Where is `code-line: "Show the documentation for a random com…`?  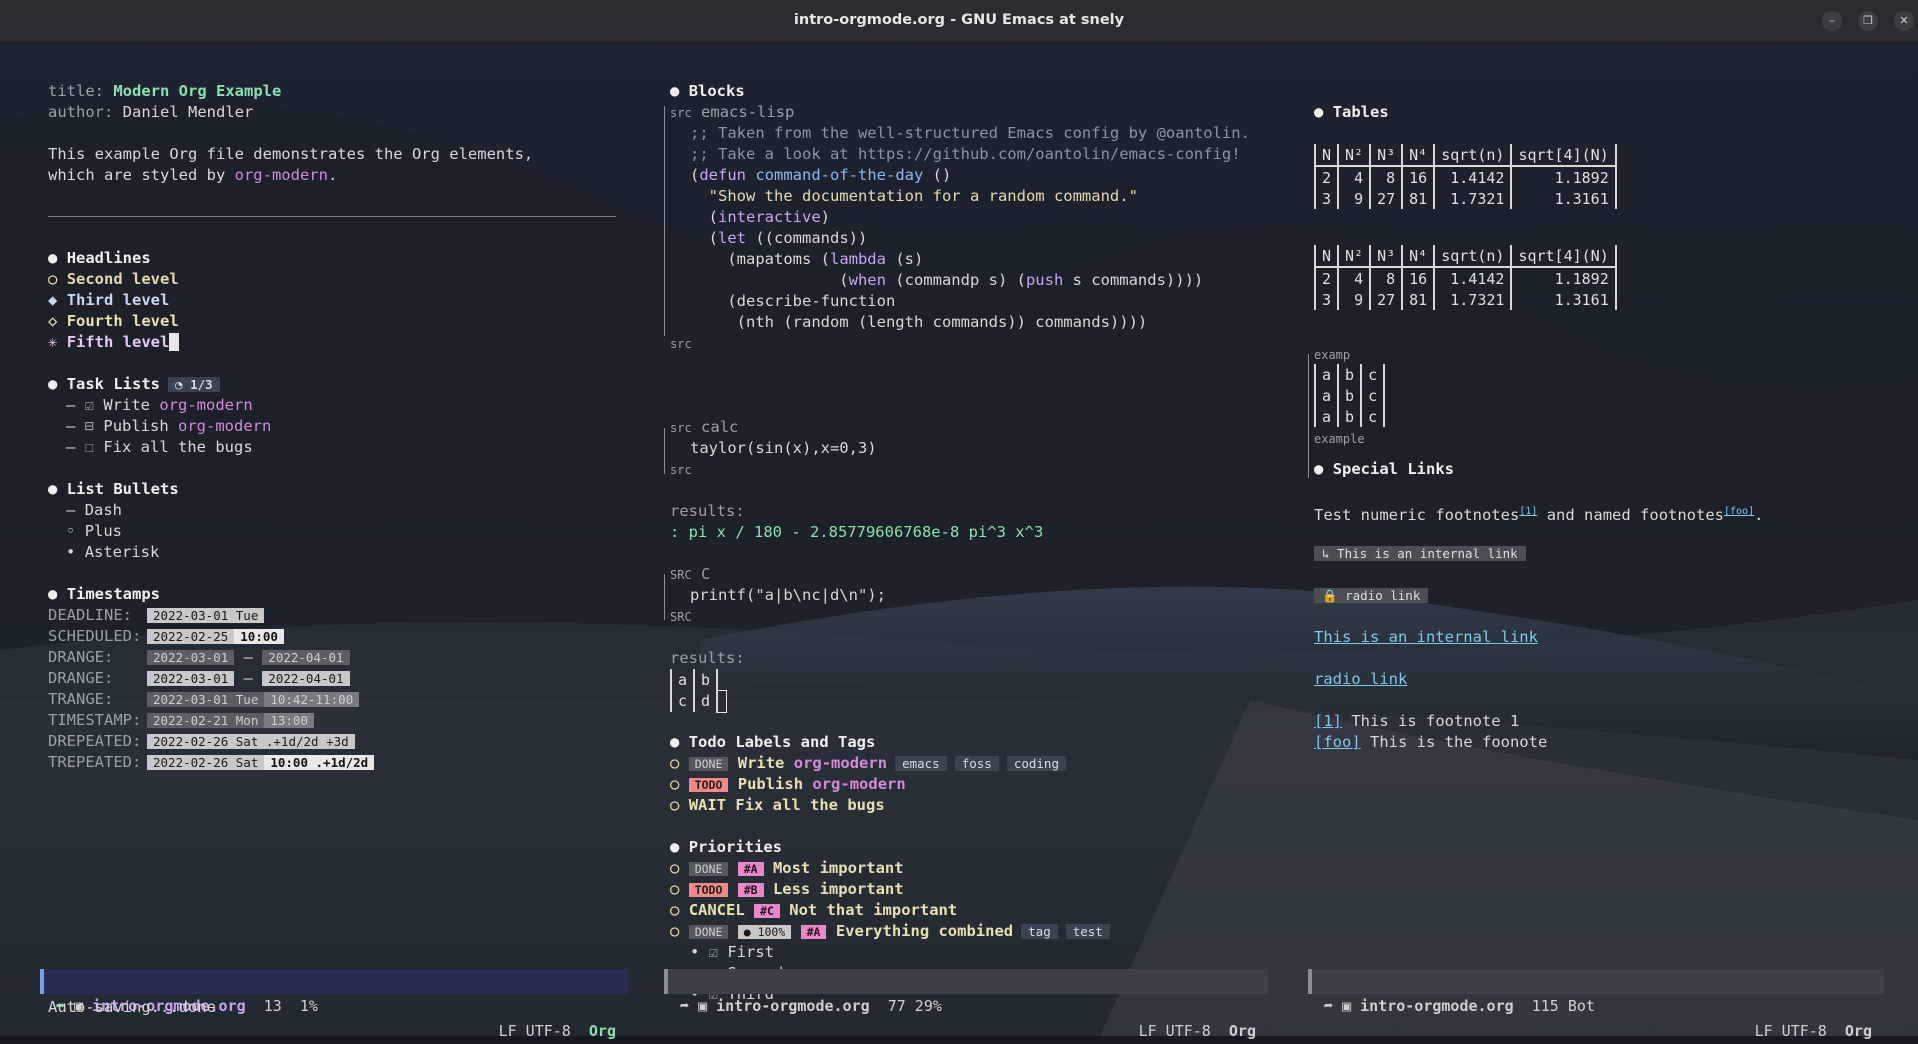 code-line: "Show the documentation for a random com… is located at coordinates (914, 196).